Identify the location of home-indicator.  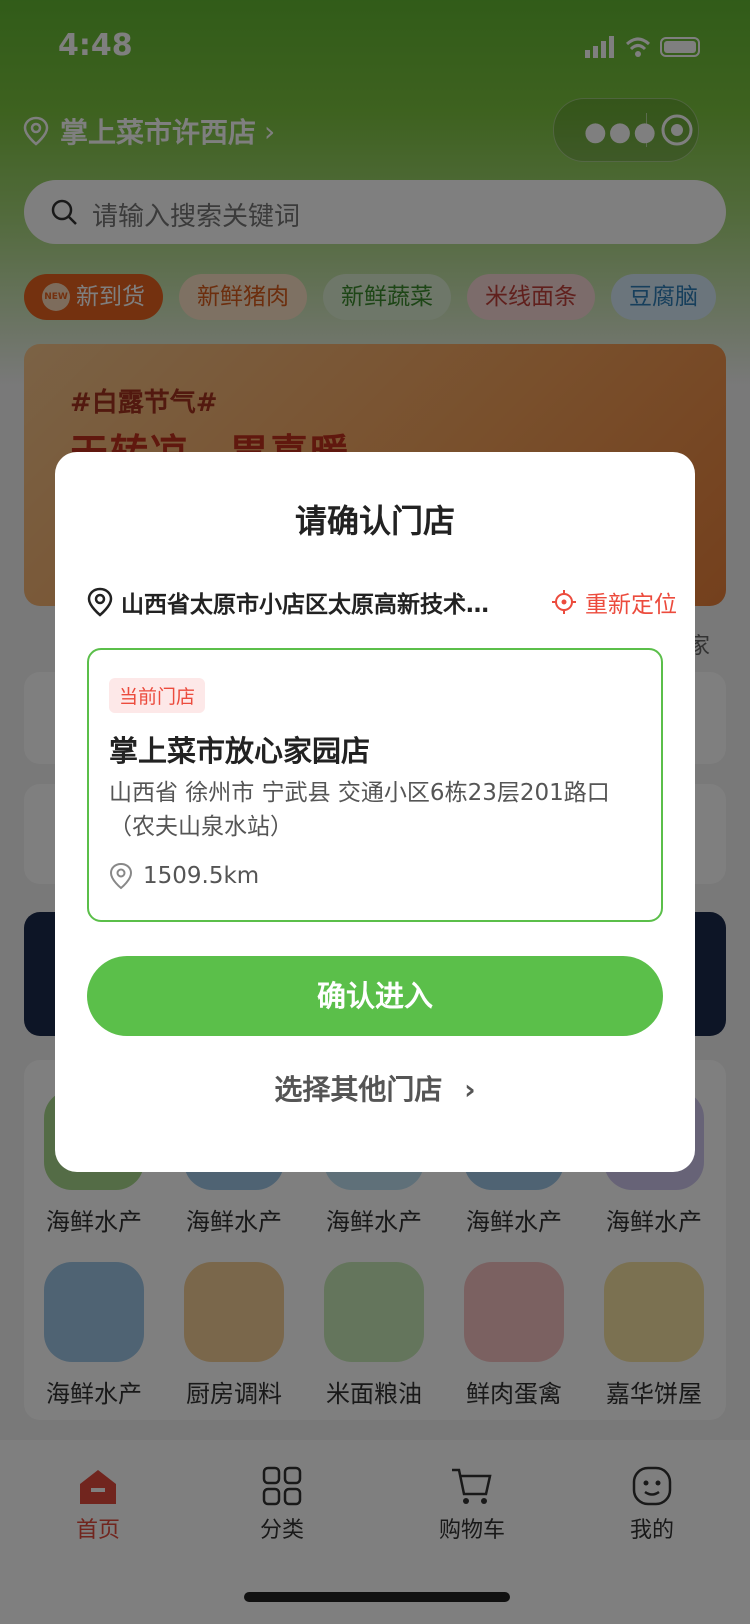
(377, 1597).